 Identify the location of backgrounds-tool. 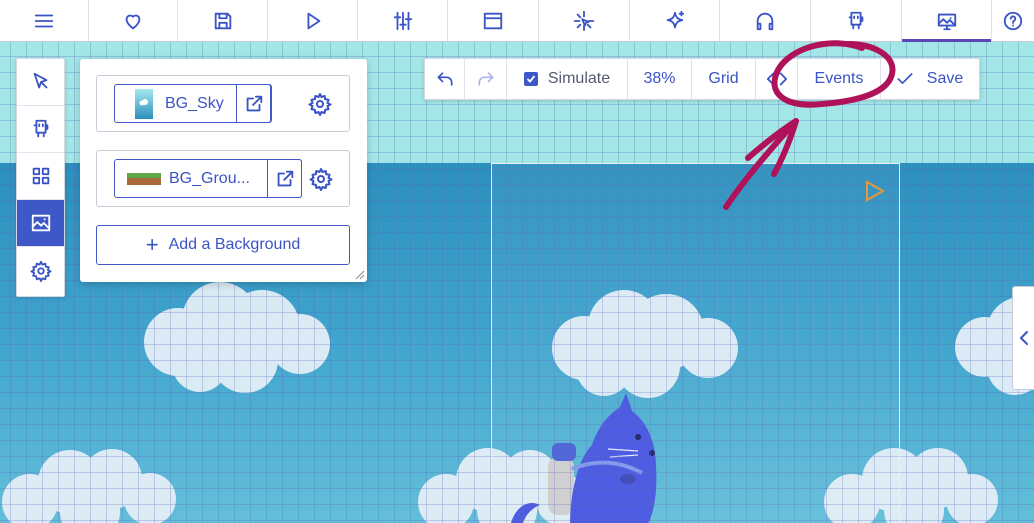
(40, 223).